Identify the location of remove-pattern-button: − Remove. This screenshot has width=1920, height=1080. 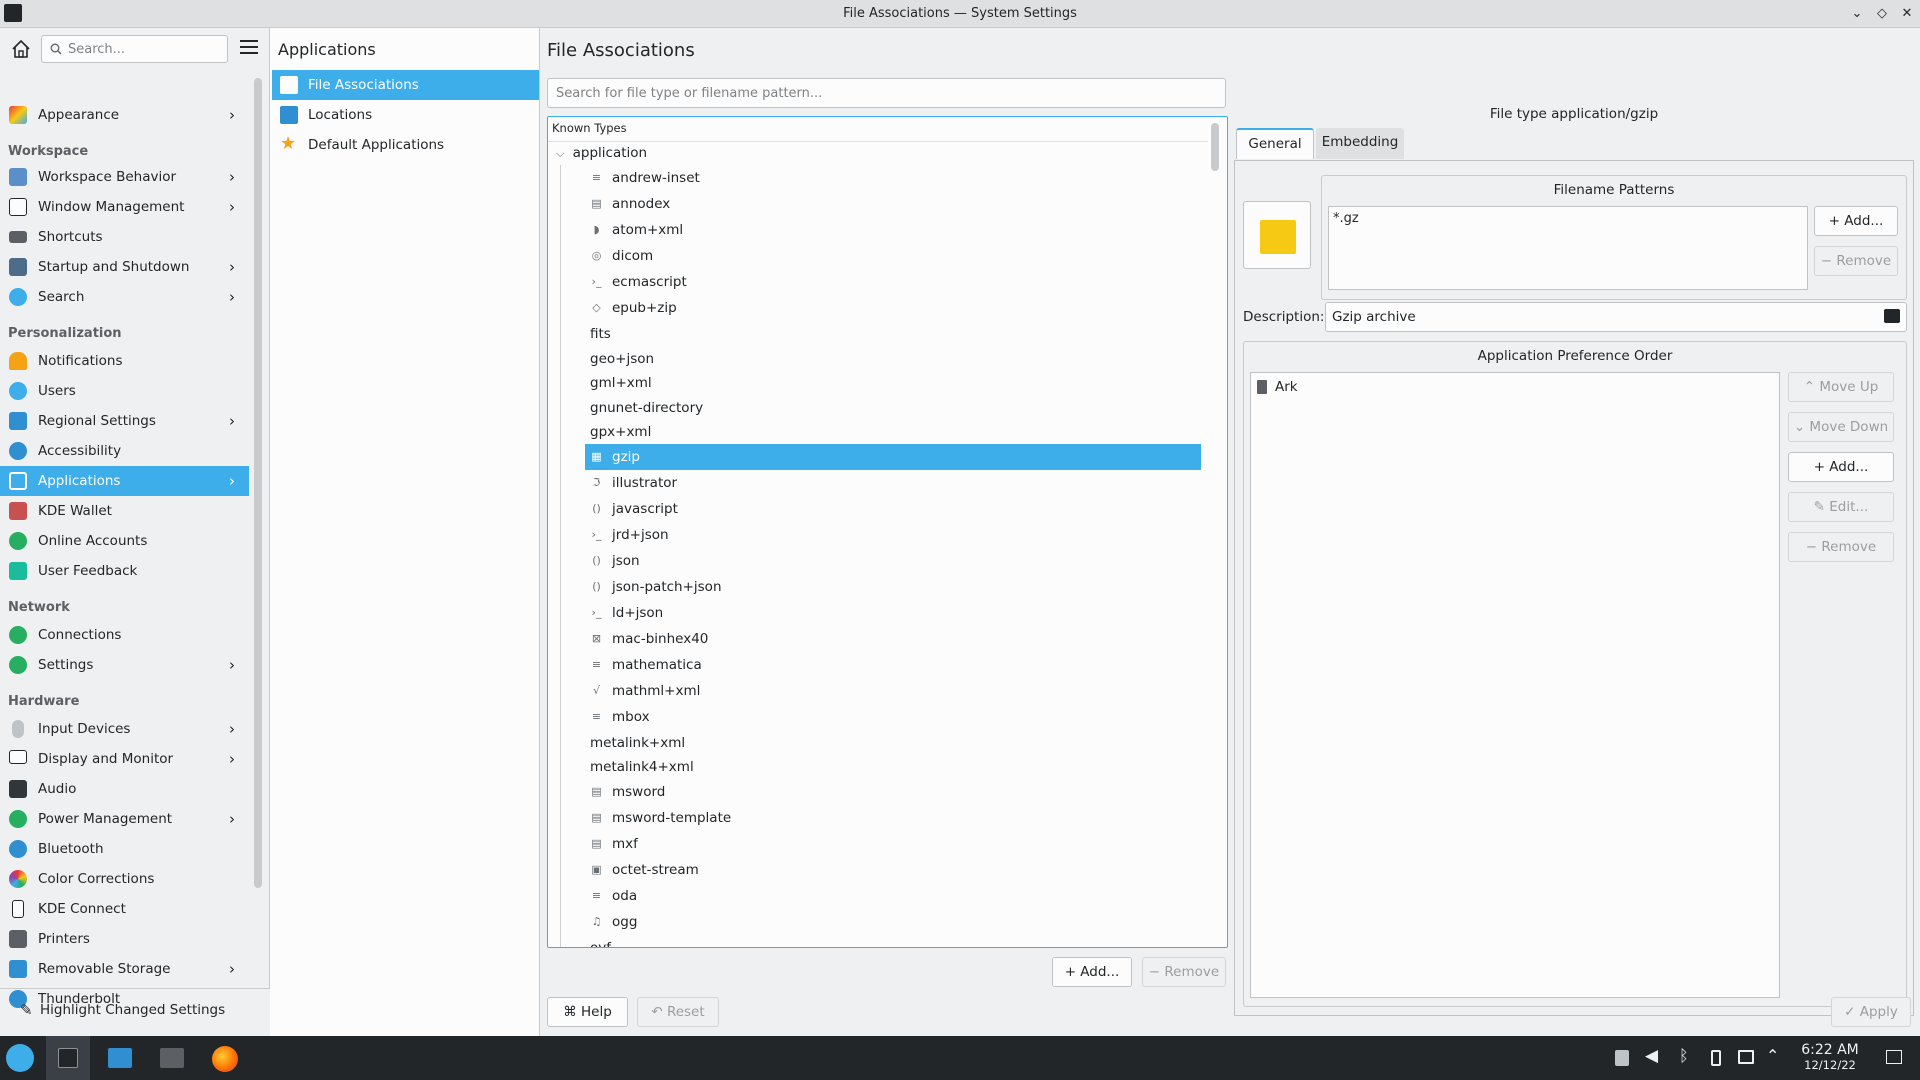
(1856, 261).